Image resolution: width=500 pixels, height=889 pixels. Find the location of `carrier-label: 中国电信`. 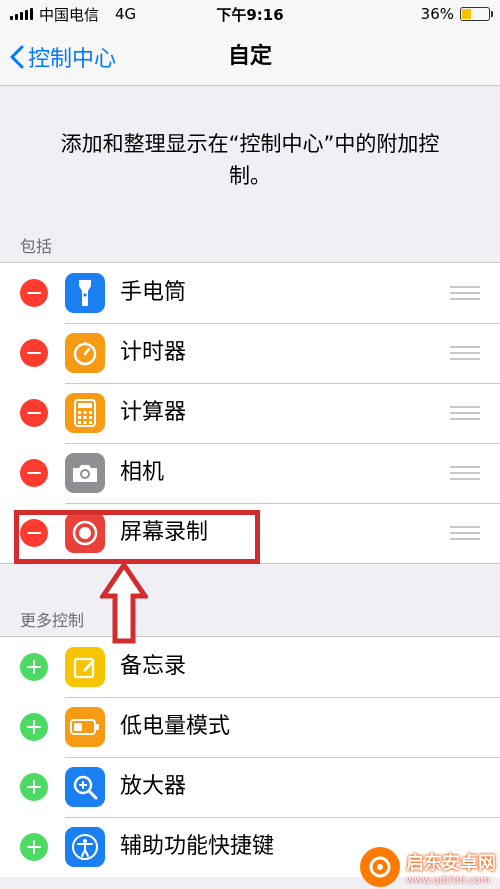

carrier-label: 中国电信 is located at coordinates (69, 14).